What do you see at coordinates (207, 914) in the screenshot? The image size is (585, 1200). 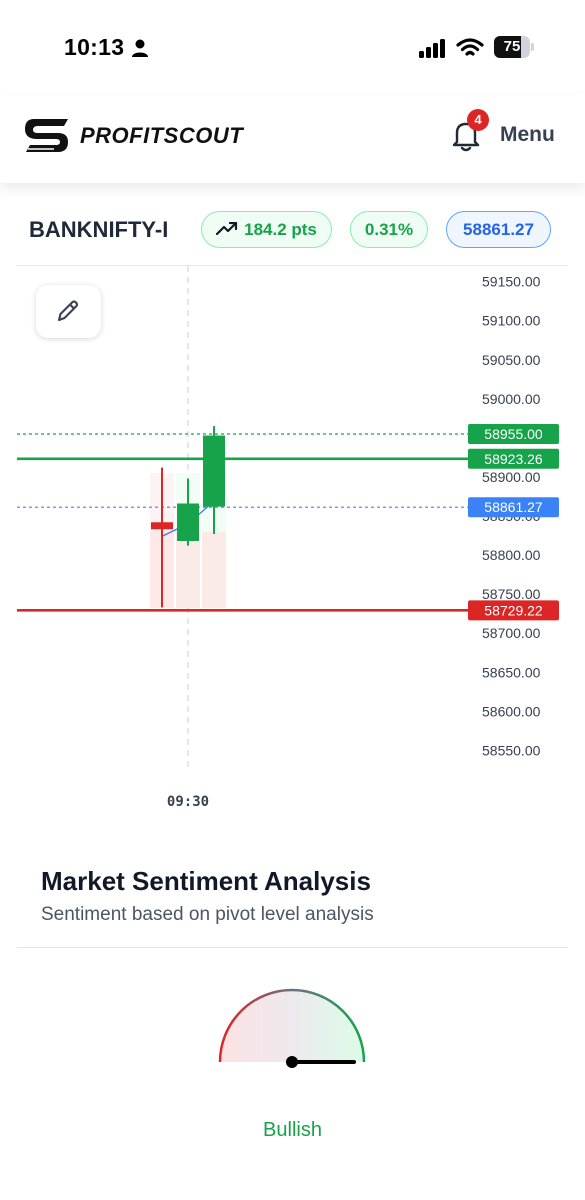 I see `sentiment-subtitle: Sentiment based on pivot level analysis` at bounding box center [207, 914].